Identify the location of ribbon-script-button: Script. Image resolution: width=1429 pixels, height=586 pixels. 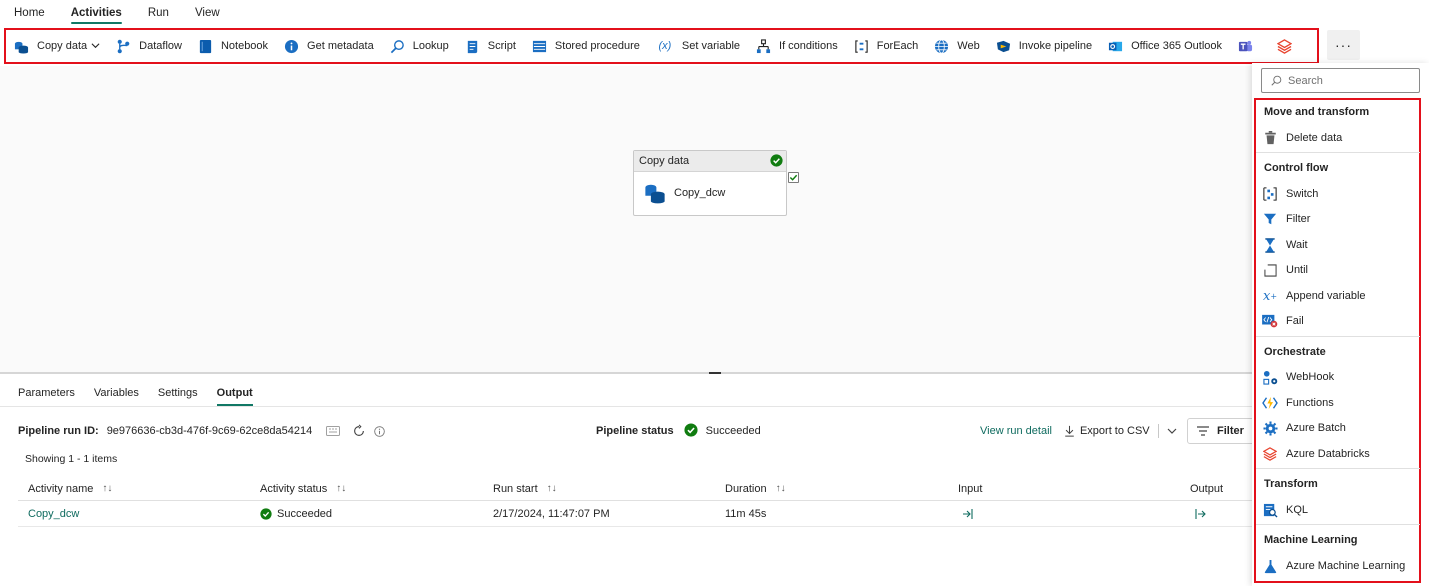
(490, 46).